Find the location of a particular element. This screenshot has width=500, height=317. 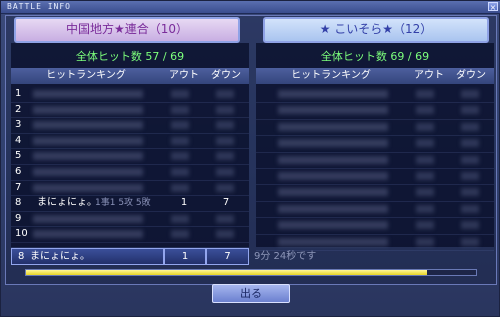

out-value: 1 is located at coordinates (184, 203).